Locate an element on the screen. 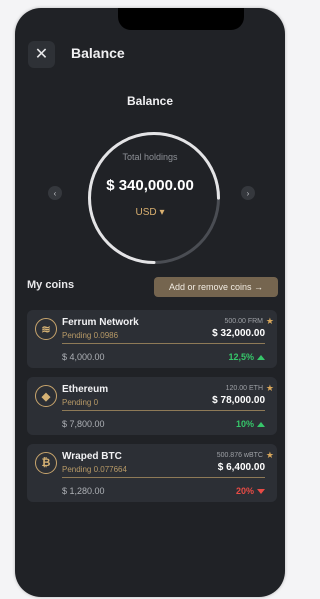  coin-value: $ 78,000.00 is located at coordinates (238, 400).